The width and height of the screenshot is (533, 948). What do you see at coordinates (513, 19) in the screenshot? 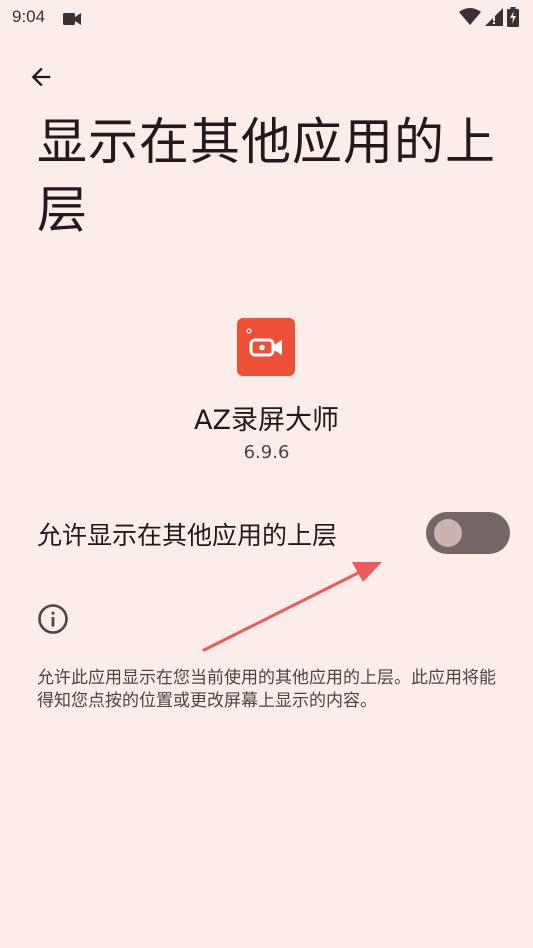
I see `battery-charging-icon` at bounding box center [513, 19].